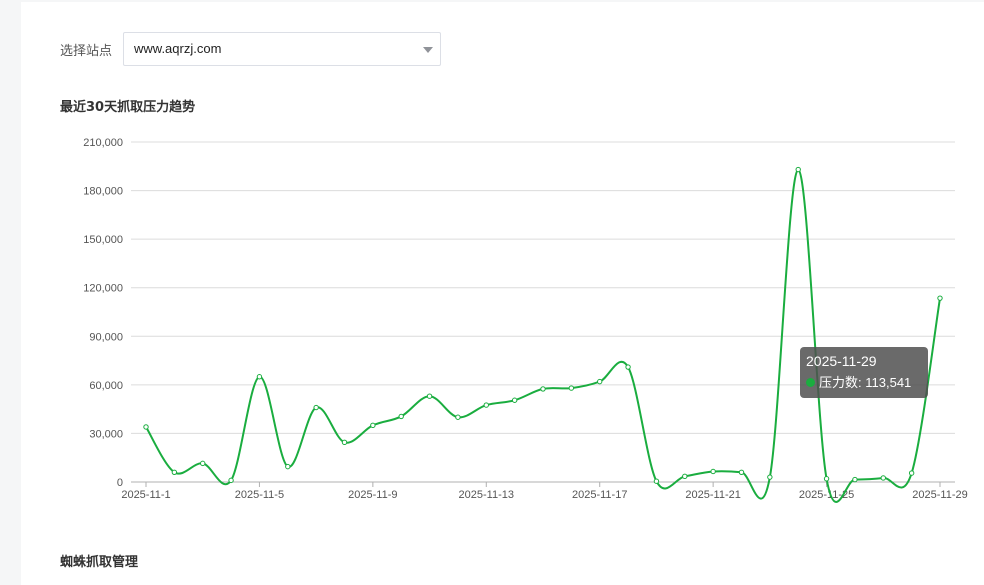 The image size is (984, 585). I want to click on x-tick-label: 2025-11-13, so click(486, 495).